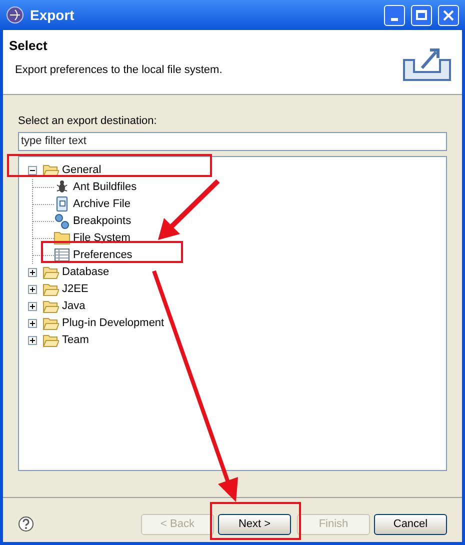 The image size is (465, 545). Describe the element at coordinates (72, 170) in the screenshot. I see `tree-item: General` at that location.